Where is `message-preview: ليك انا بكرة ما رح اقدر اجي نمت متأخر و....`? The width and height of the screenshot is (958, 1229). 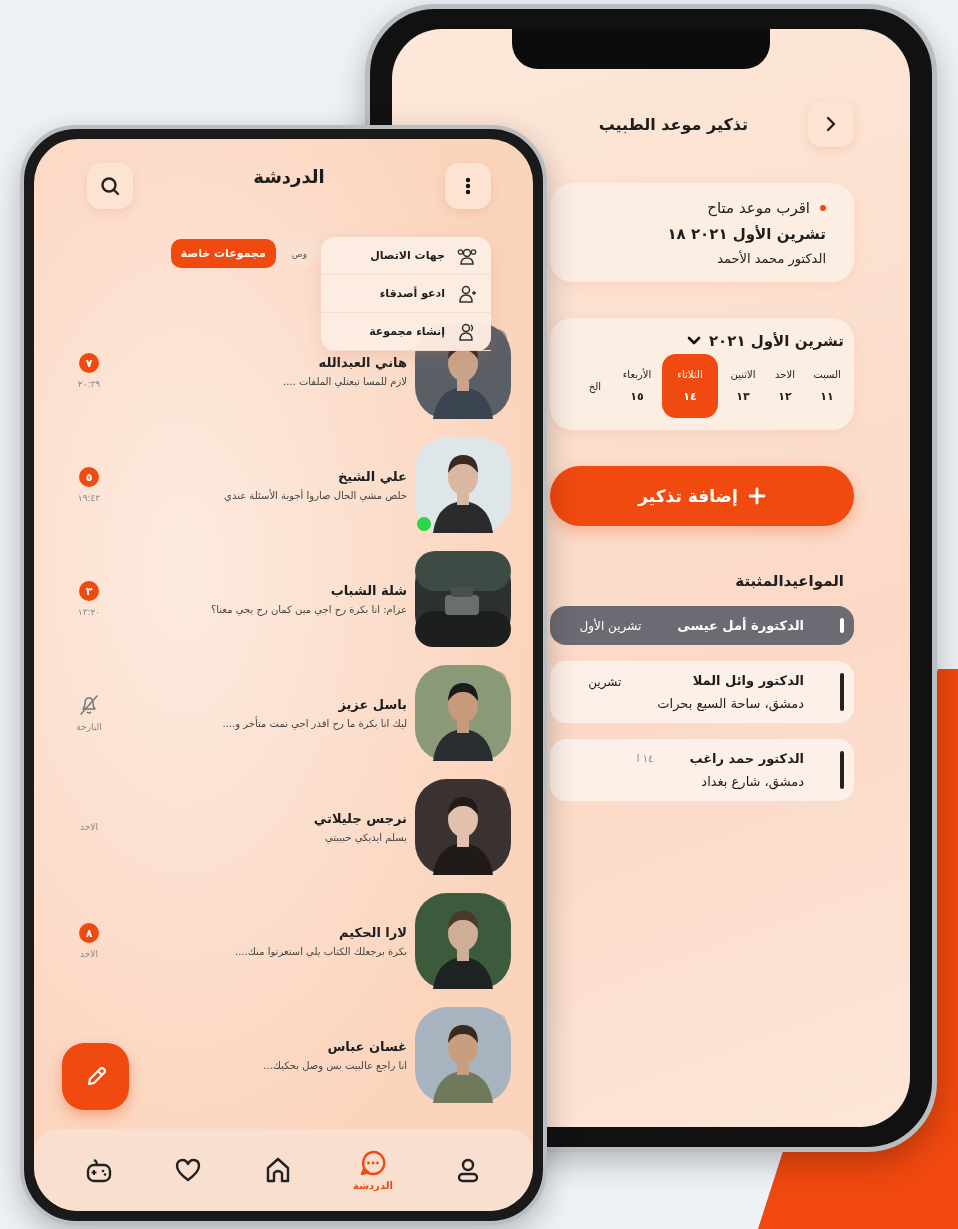 message-preview: ليك انا بكرة ما رح اقدر اجي نمت متأخر و.... is located at coordinates (314, 723).